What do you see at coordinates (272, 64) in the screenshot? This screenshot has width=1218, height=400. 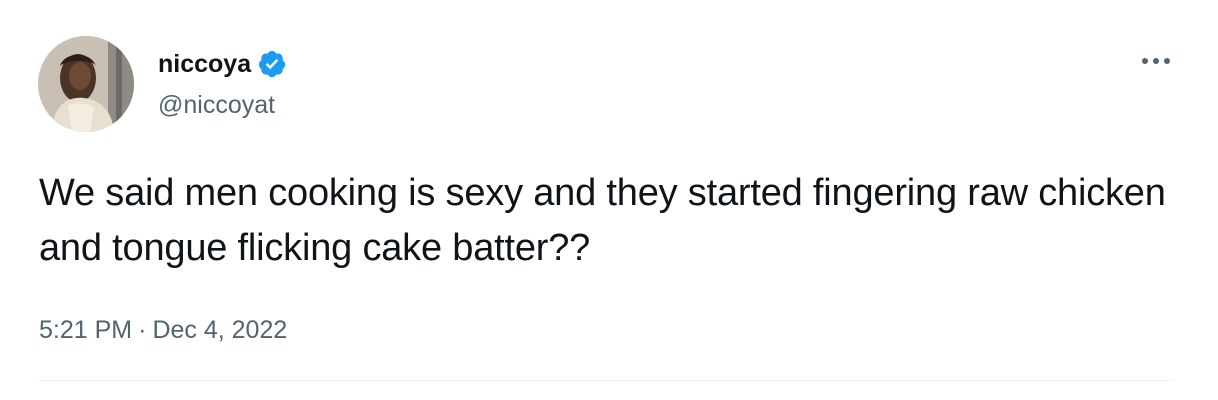 I see `verified-badge-icon` at bounding box center [272, 64].